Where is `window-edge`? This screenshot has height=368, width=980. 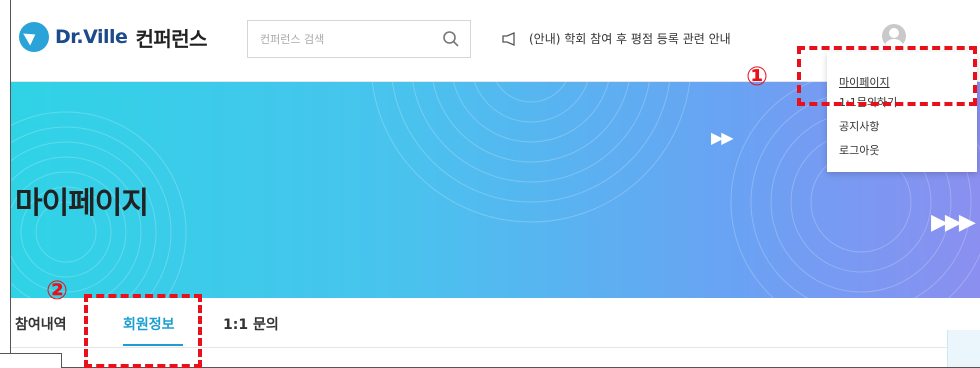
window-edge is located at coordinates (31, 360).